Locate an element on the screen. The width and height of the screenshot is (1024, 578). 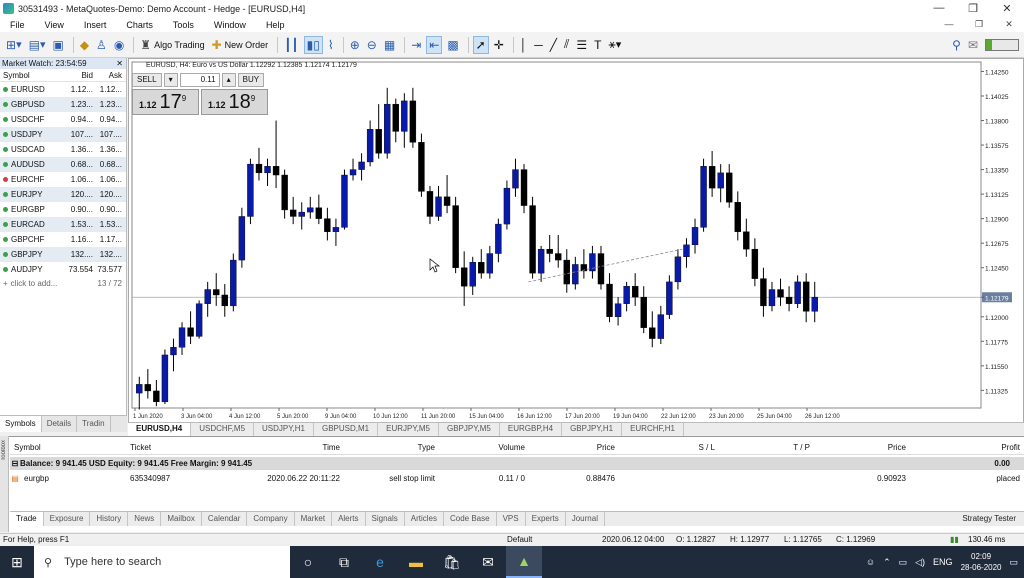
lot-size-input: 0.11 is located at coordinates (199, 80).